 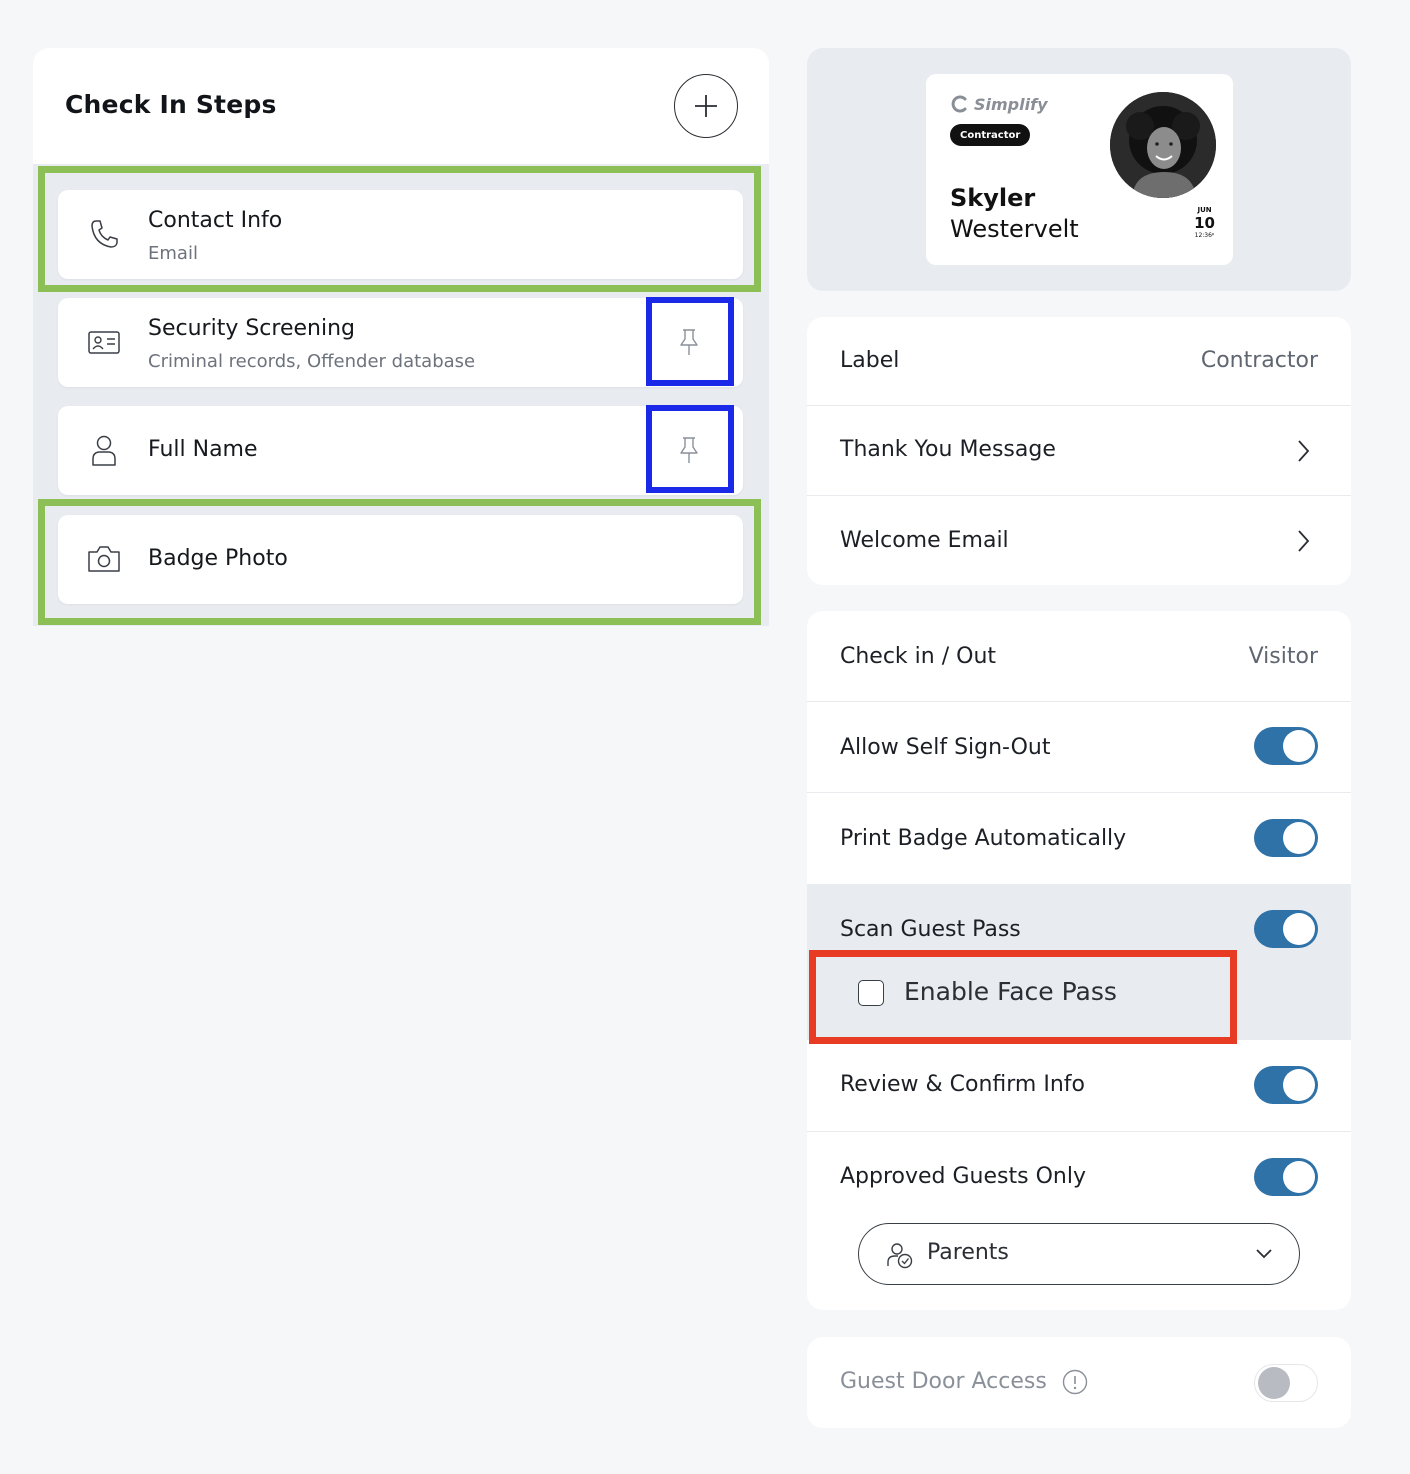 I want to click on chevron-down-icon, so click(x=1264, y=1254).